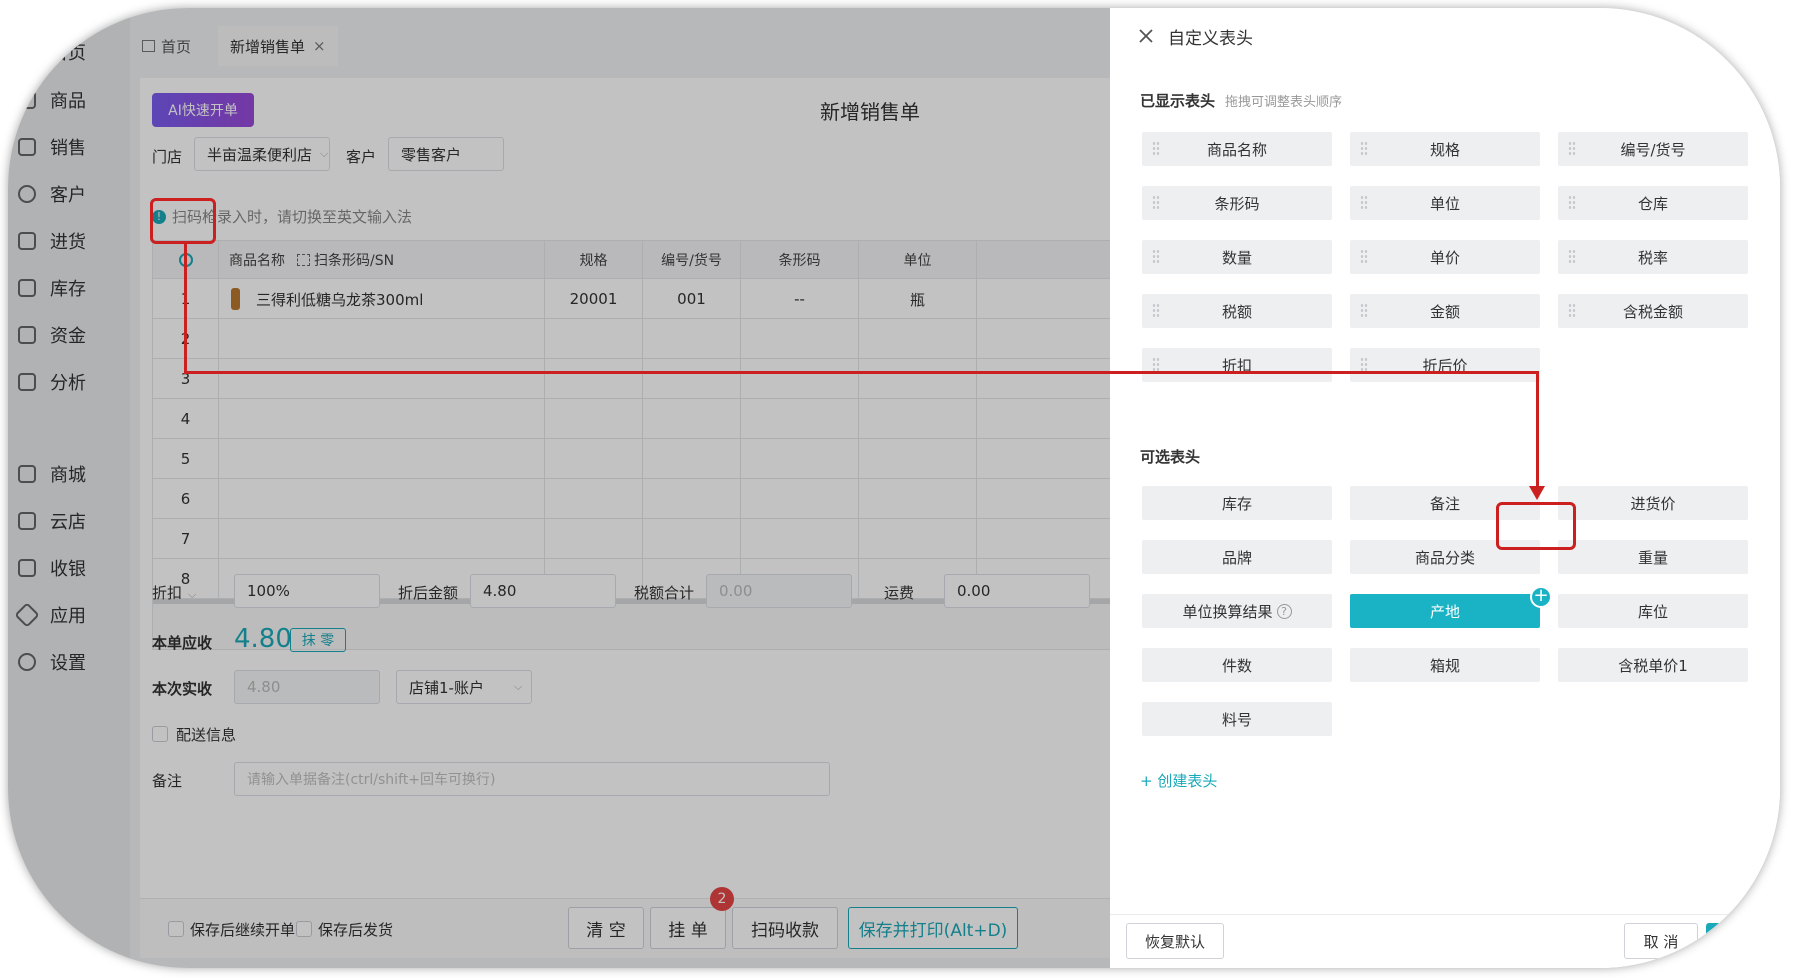  What do you see at coordinates (307, 591) in the screenshot?
I see `discount-input: 100%` at bounding box center [307, 591].